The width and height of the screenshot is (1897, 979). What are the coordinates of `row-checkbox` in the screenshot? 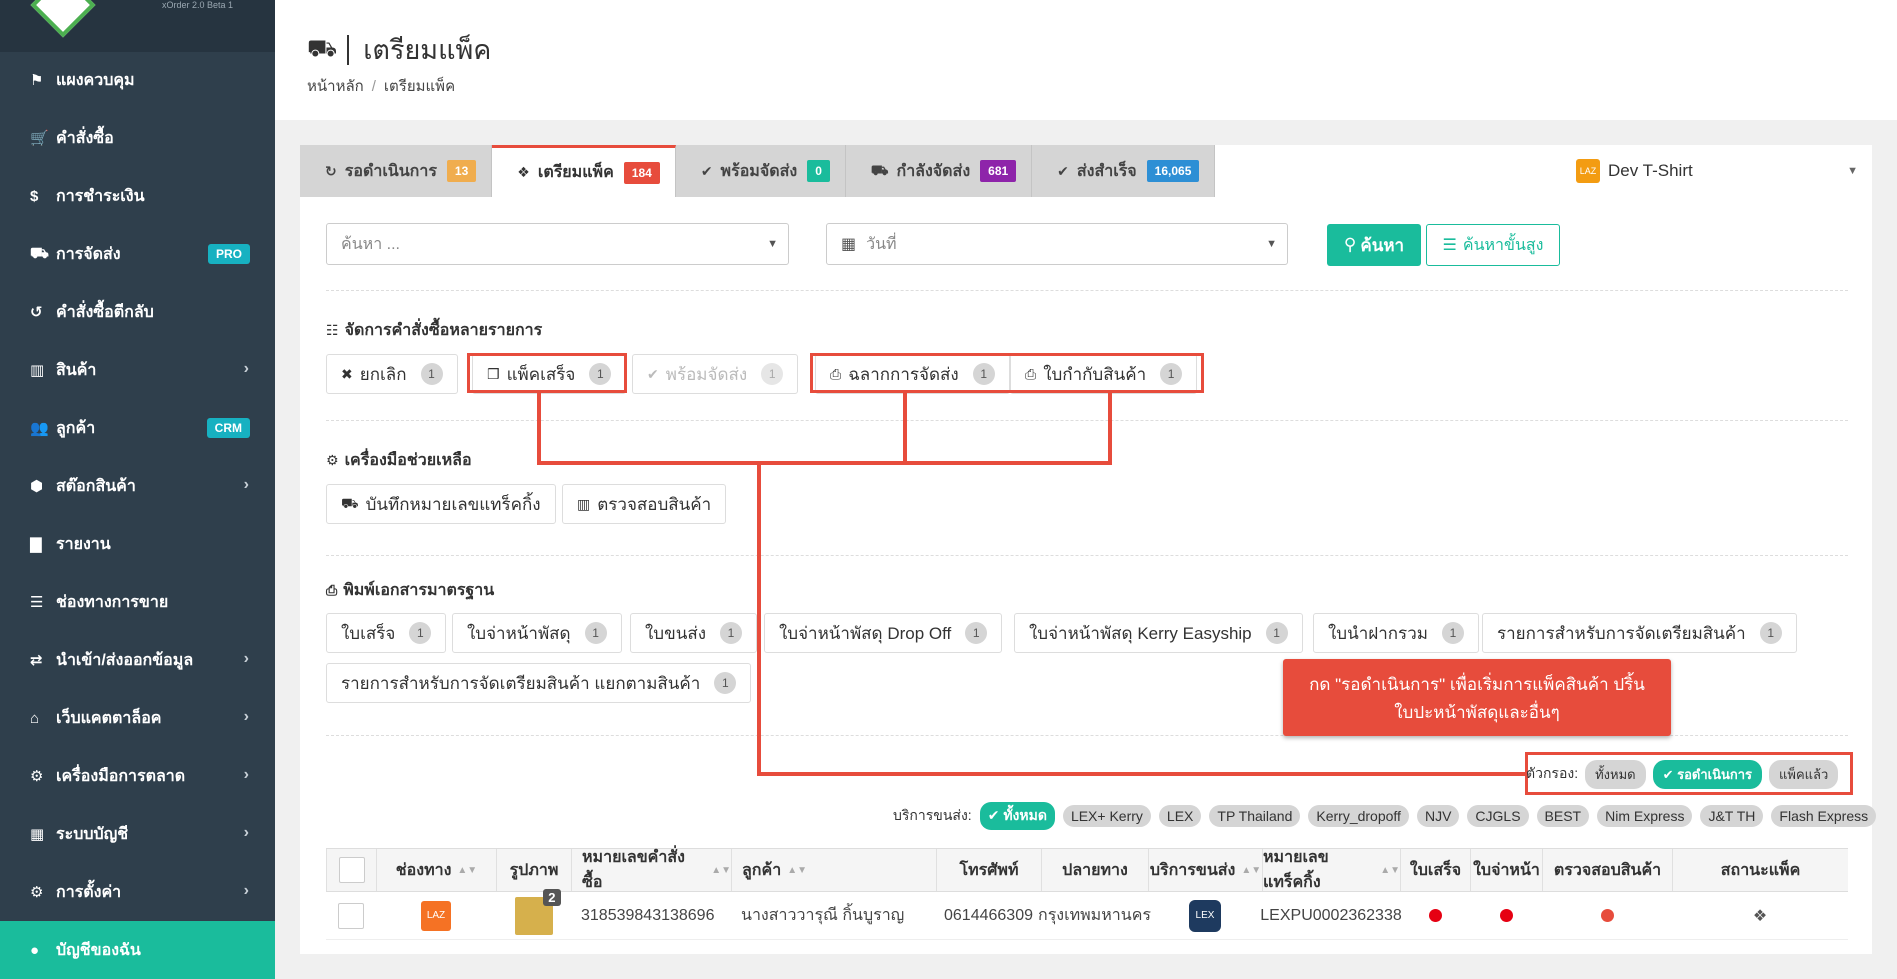 It's located at (351, 915).